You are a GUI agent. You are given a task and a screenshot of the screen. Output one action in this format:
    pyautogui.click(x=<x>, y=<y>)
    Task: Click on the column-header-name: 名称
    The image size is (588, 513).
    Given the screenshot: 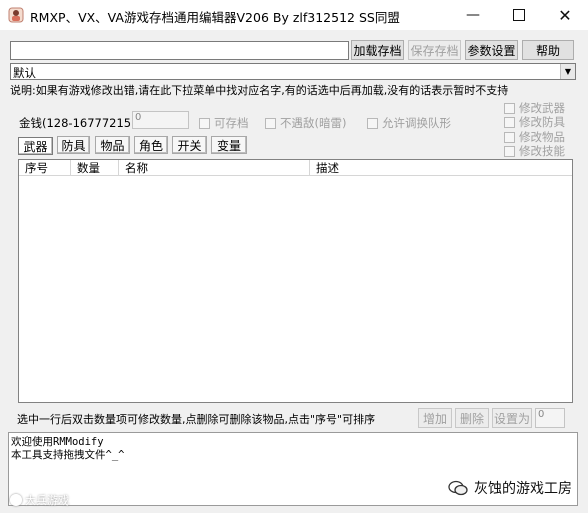 What is the action you would take?
    pyautogui.click(x=214, y=168)
    